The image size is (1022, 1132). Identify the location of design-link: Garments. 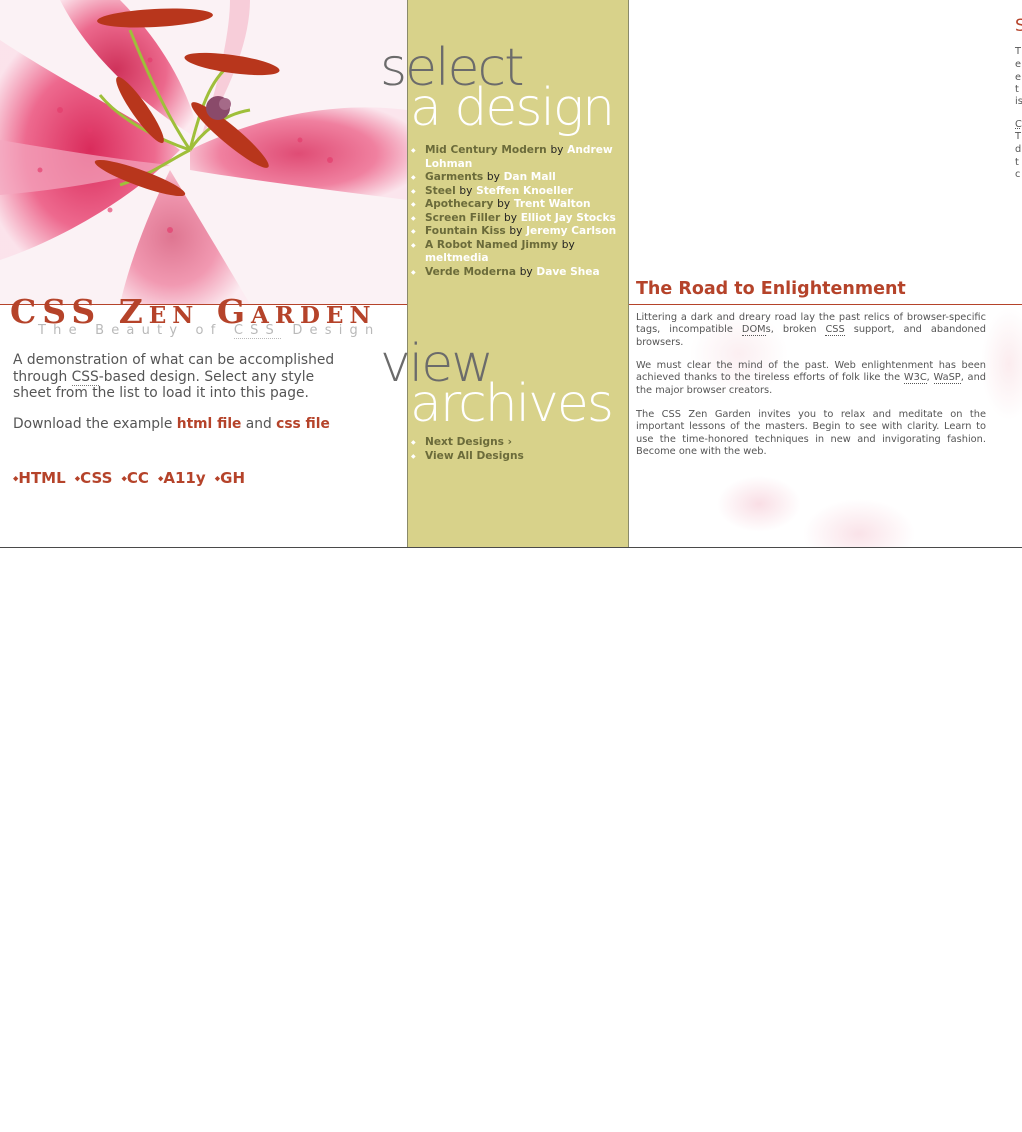
(454, 177).